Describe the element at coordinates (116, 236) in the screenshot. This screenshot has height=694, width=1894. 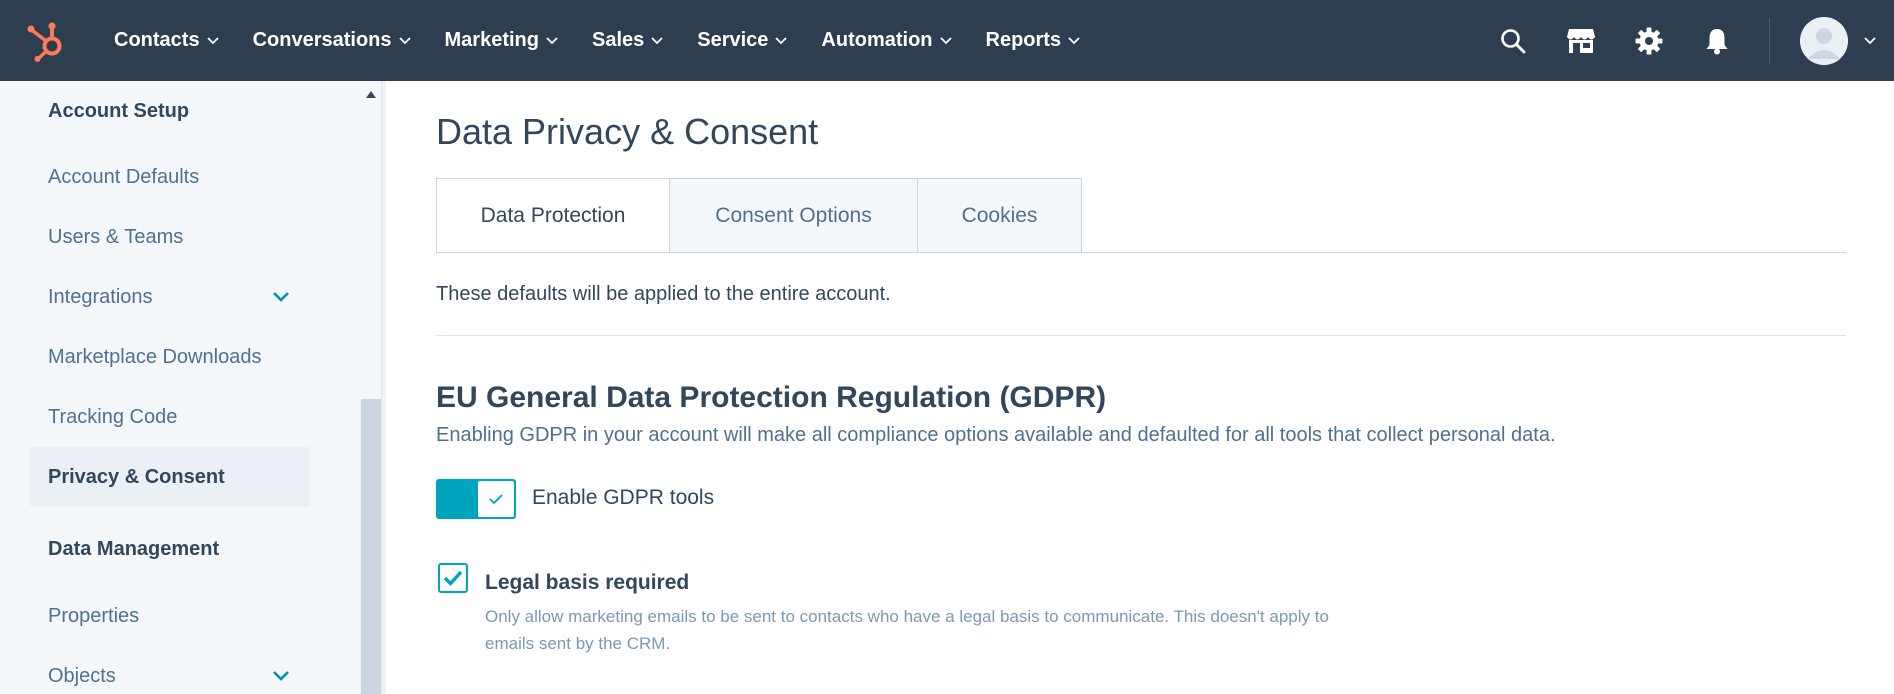
I see `sidebar-item-label: Users & Teams` at that location.